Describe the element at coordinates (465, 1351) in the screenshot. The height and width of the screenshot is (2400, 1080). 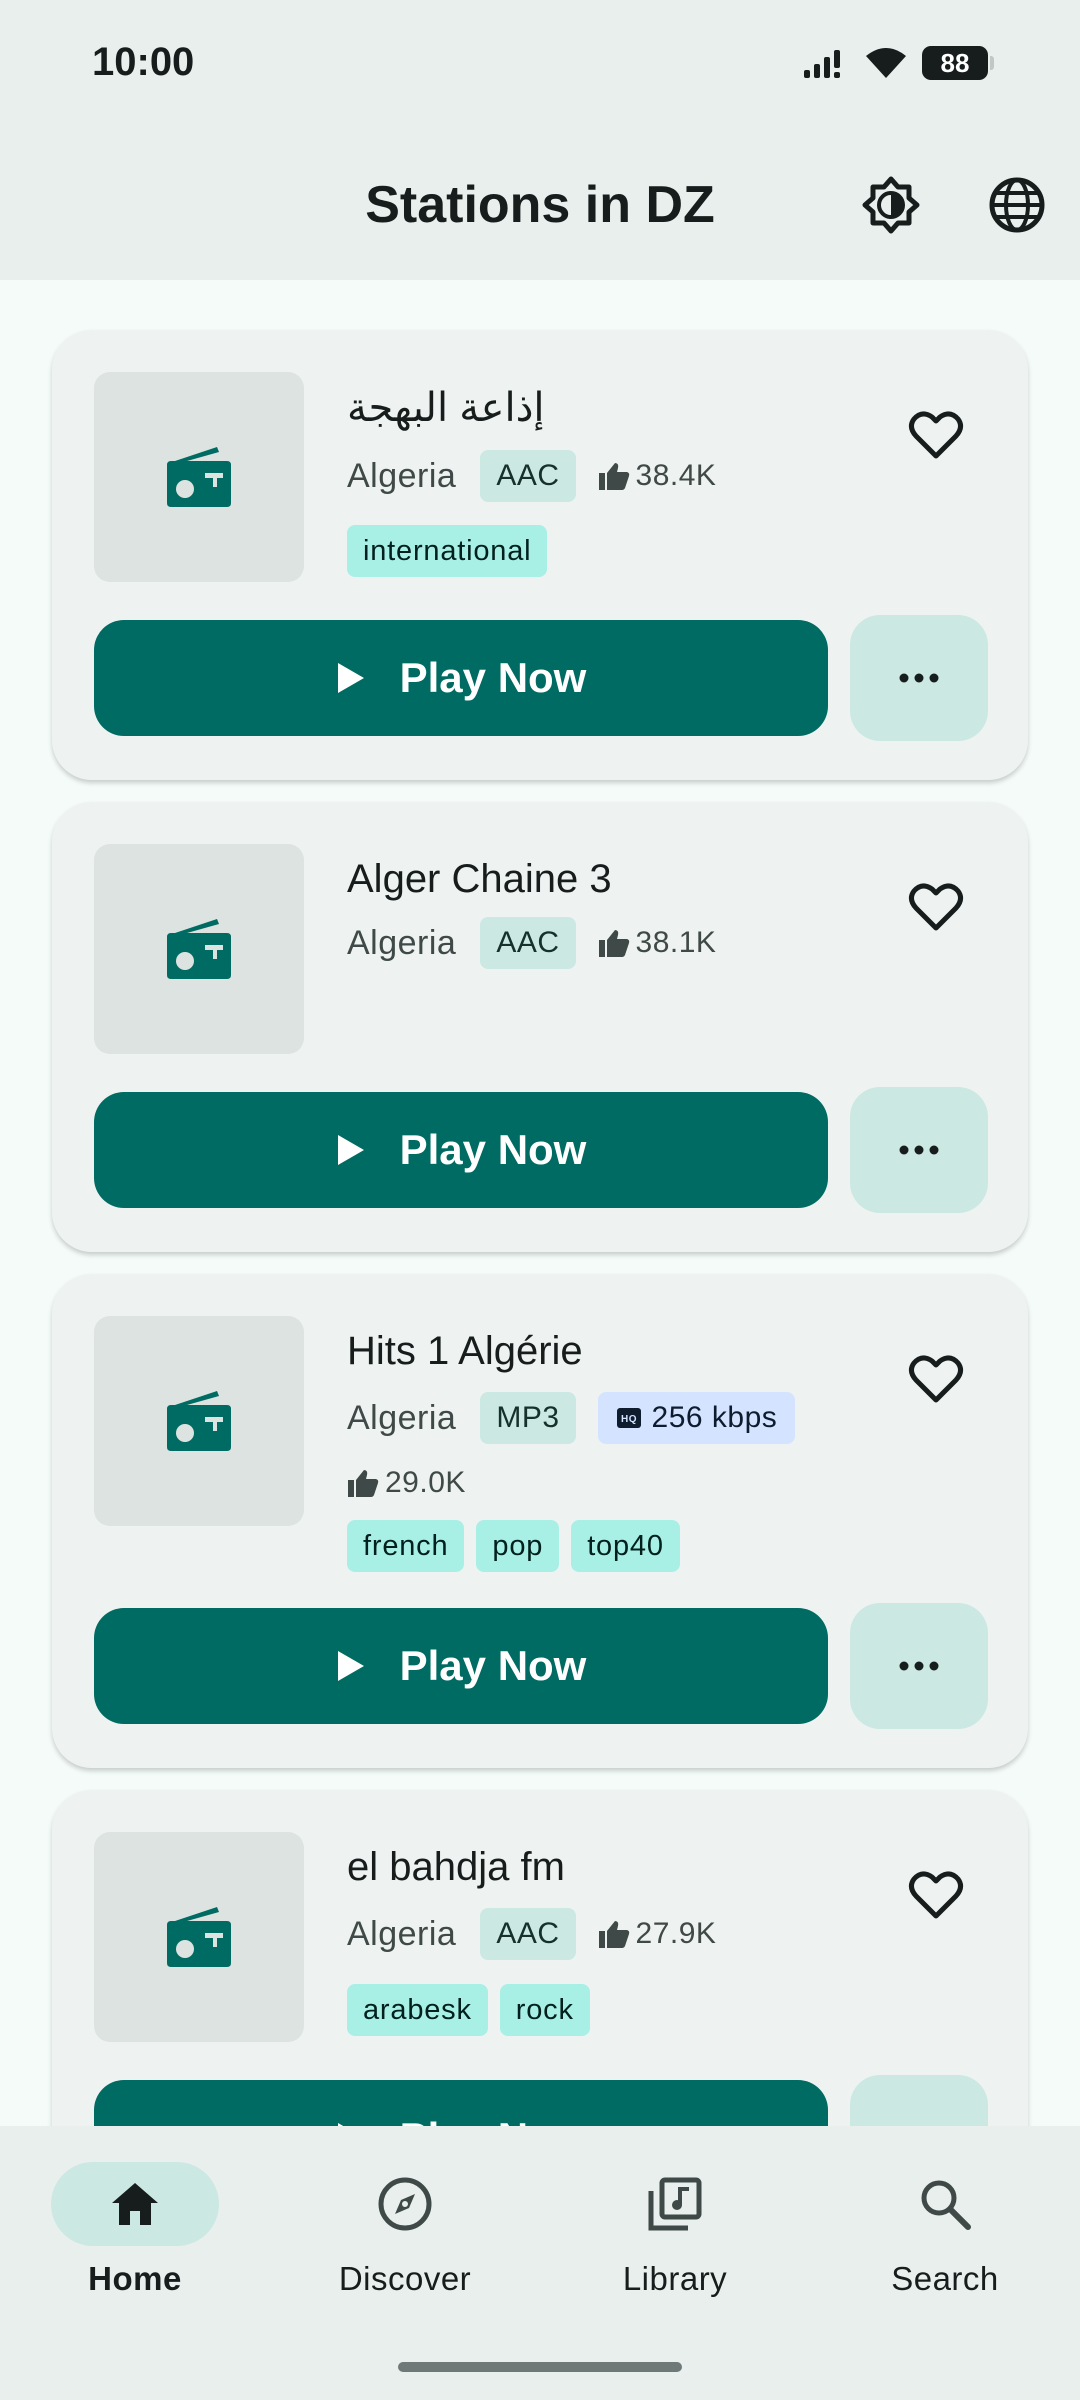
I see `station-name: Hits 1 Algérie` at that location.